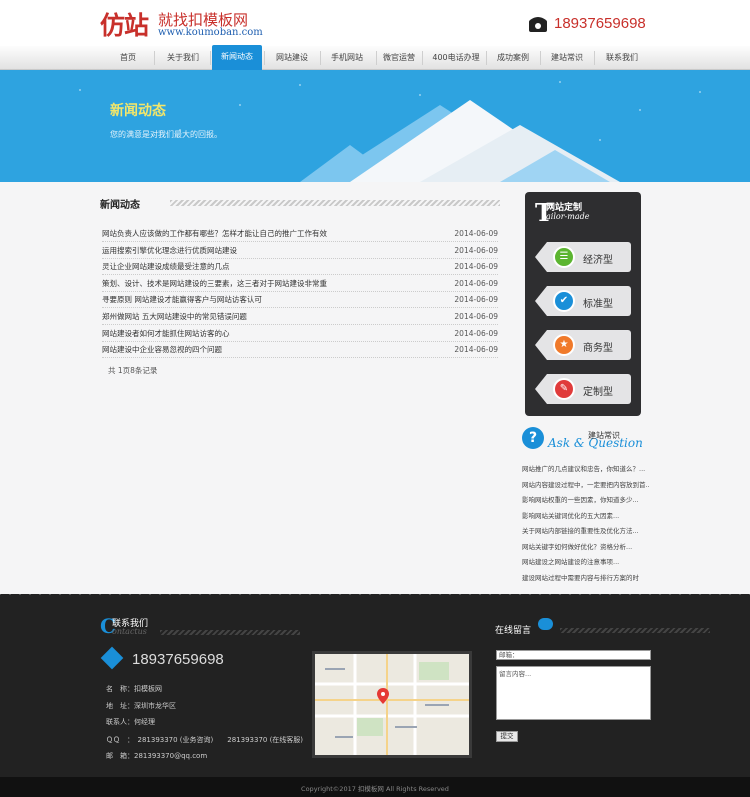 Image resolution: width=750 pixels, height=797 pixels. I want to click on news-title: 网站建设中企业容易忽视的四个问题, so click(162, 349).